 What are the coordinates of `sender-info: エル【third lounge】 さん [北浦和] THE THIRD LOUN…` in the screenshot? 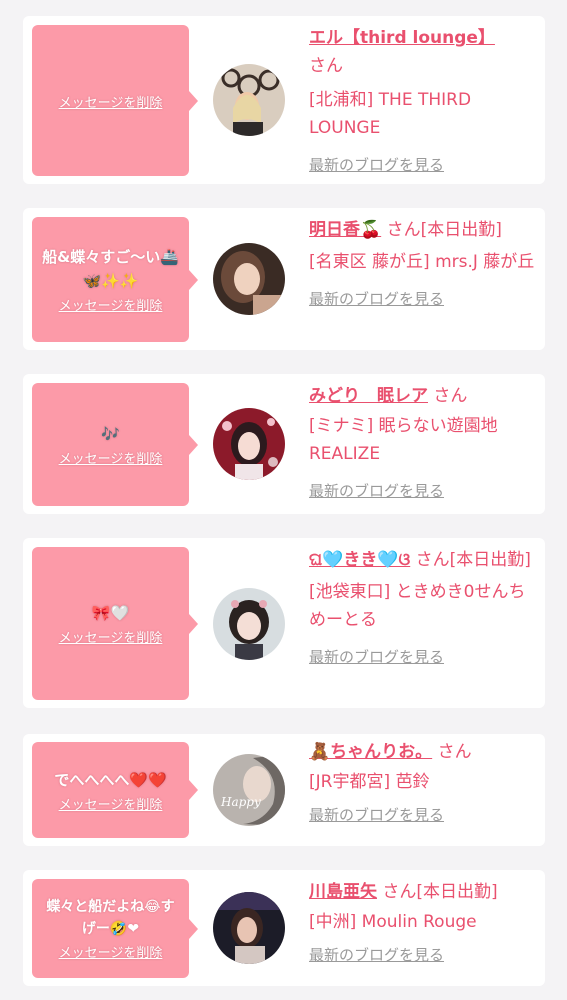 It's located at (425, 99).